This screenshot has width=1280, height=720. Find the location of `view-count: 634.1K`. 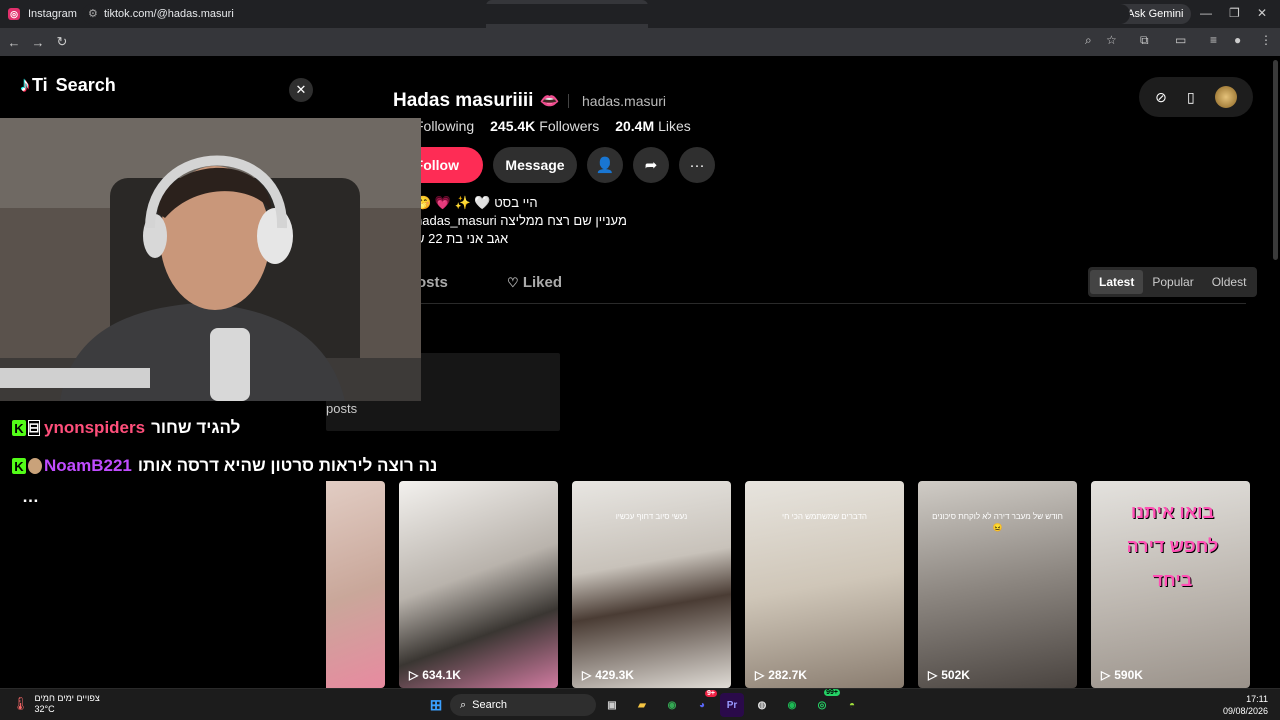

view-count: 634.1K is located at coordinates (441, 675).